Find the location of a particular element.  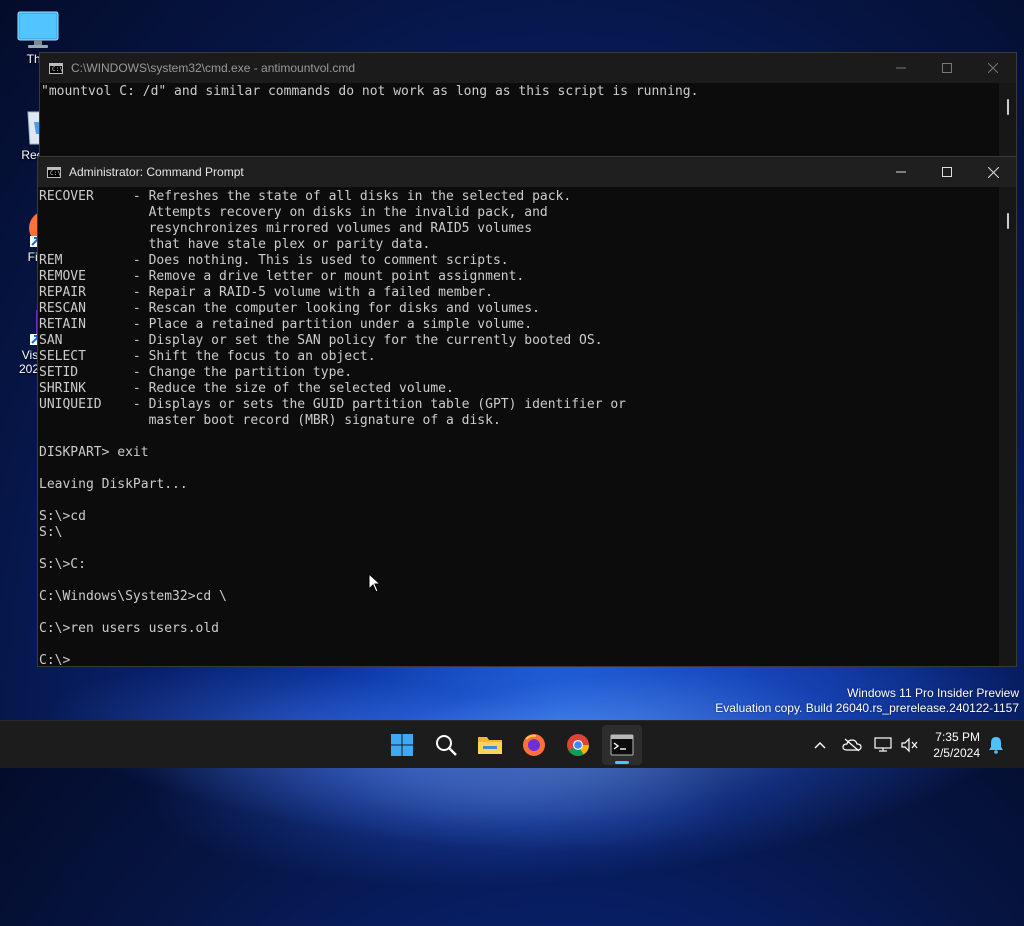

start-button is located at coordinates (402, 745).